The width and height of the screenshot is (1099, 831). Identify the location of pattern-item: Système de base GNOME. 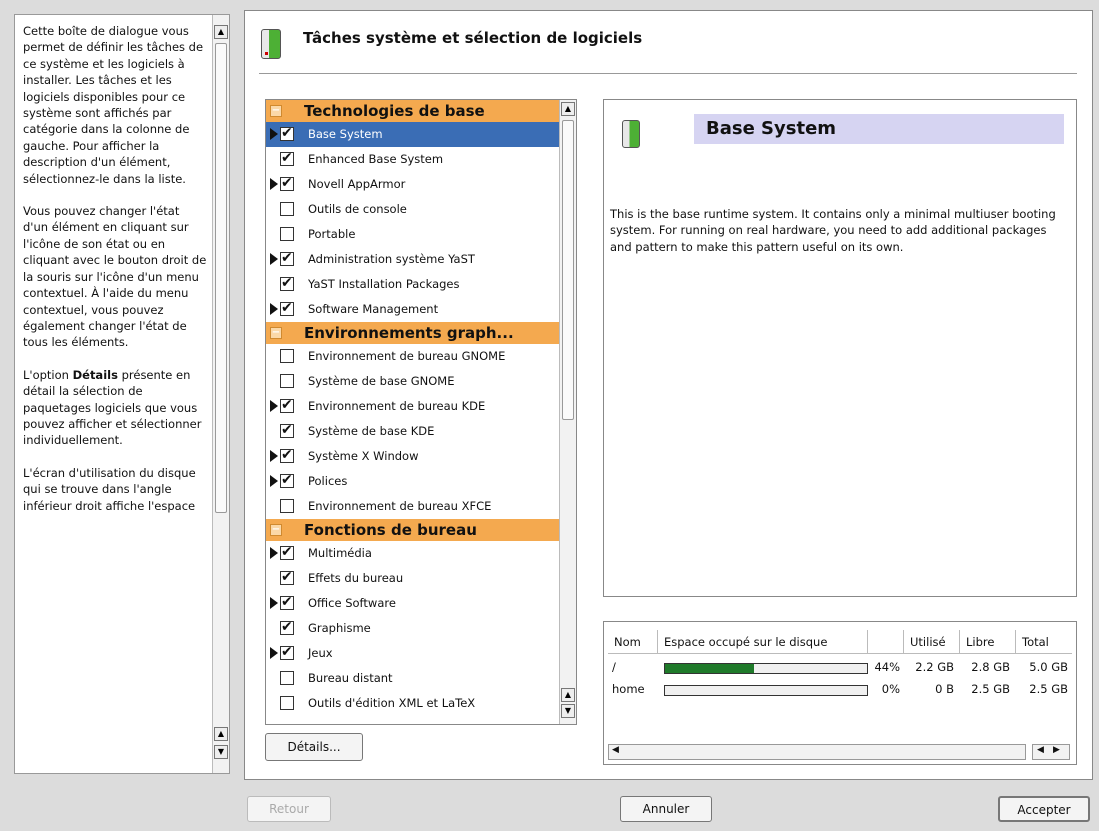
(413, 381).